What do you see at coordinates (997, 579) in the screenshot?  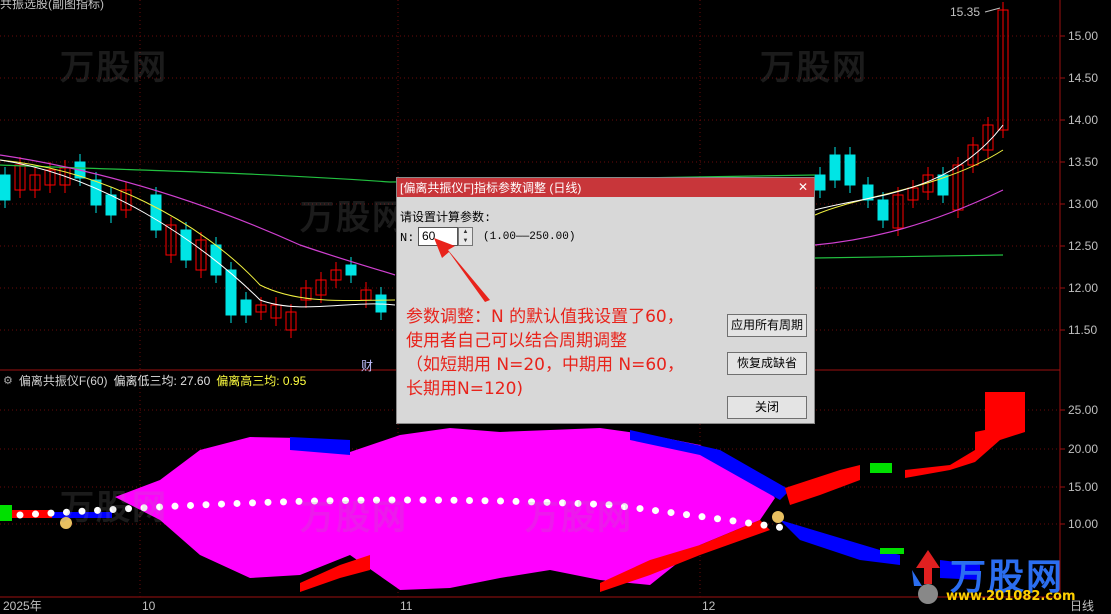 I see `brand-logo: 万股网 www.201082.com` at bounding box center [997, 579].